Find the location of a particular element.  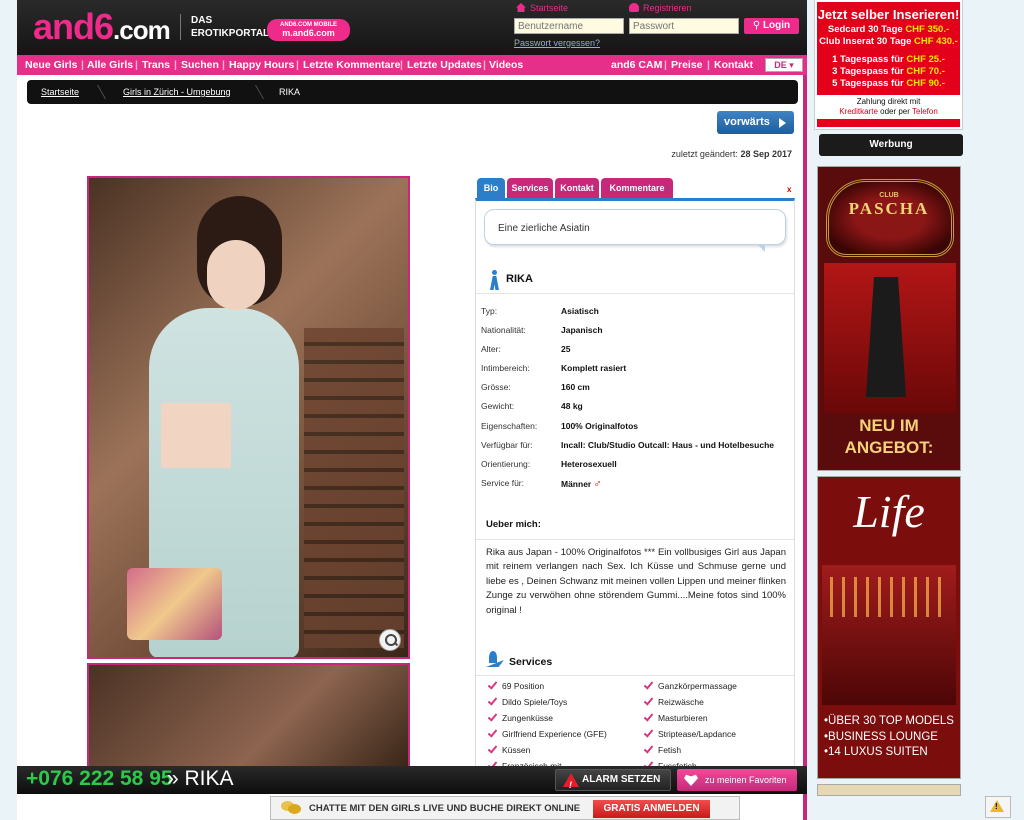

add-favorite-button: zu meinen Favoriten is located at coordinates (737, 780).